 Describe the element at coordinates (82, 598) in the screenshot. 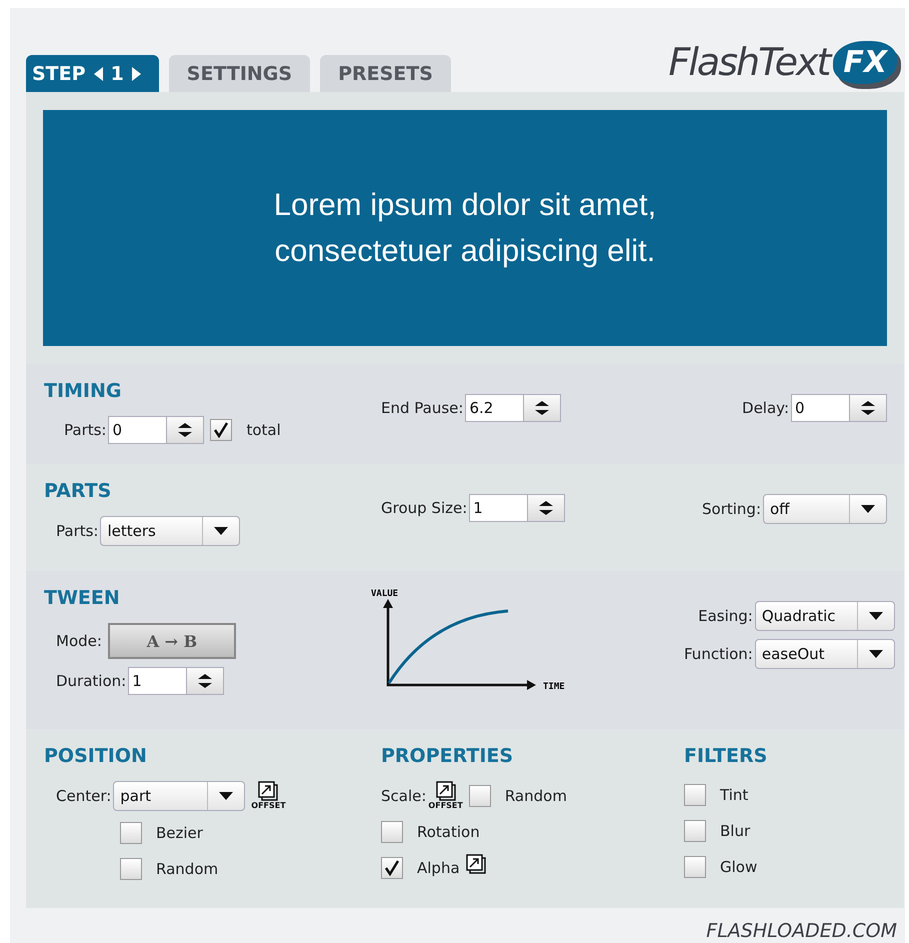

I see `section-title: TWEEN` at that location.